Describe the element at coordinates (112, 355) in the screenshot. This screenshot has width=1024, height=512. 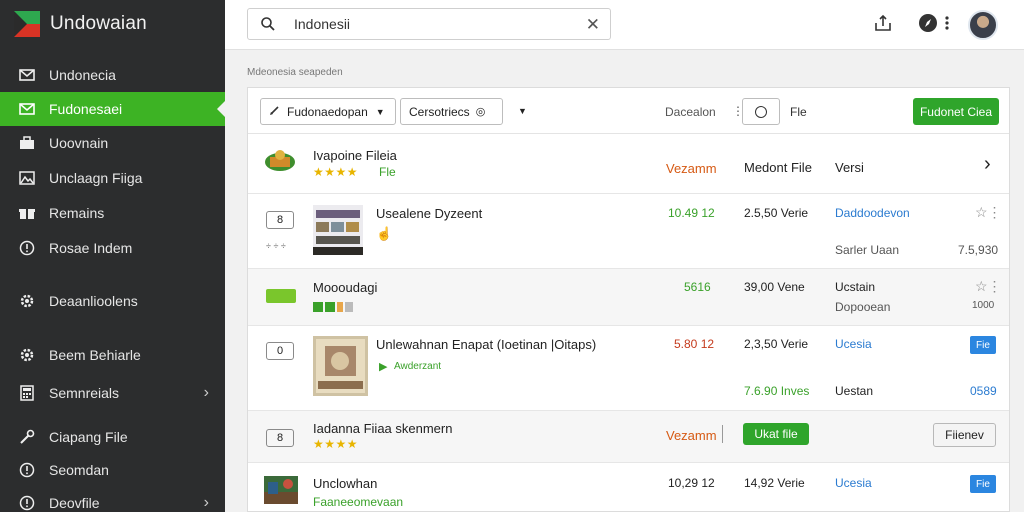
I see `sidebar-item-7: Beem Behiarle` at that location.